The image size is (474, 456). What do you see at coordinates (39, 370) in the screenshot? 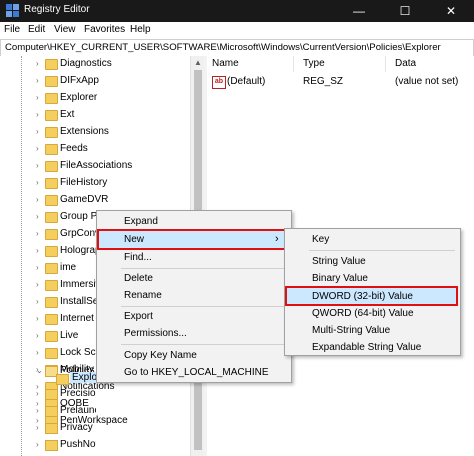
I see `collapse-caret-icon: ⌄` at bounding box center [39, 370].